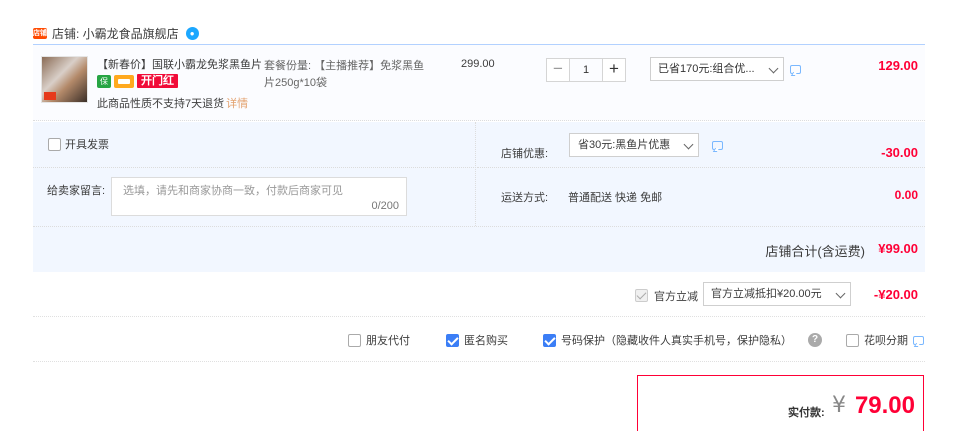  I want to click on card-badge-icon, so click(124, 81).